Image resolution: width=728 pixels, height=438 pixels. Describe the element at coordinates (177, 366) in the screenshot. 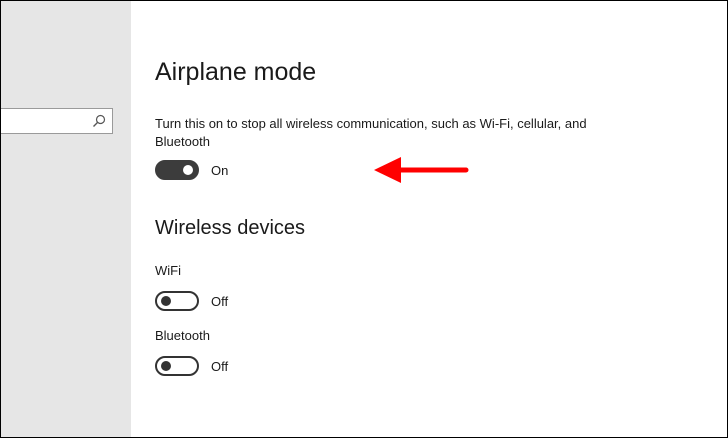

I see `bluetooth-toggle` at that location.